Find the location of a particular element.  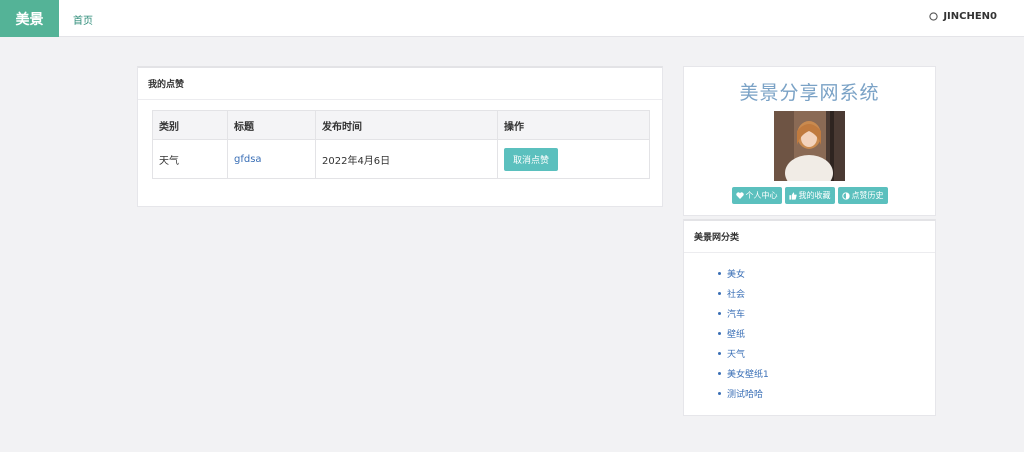

category-link: 壁纸 is located at coordinates (736, 333).